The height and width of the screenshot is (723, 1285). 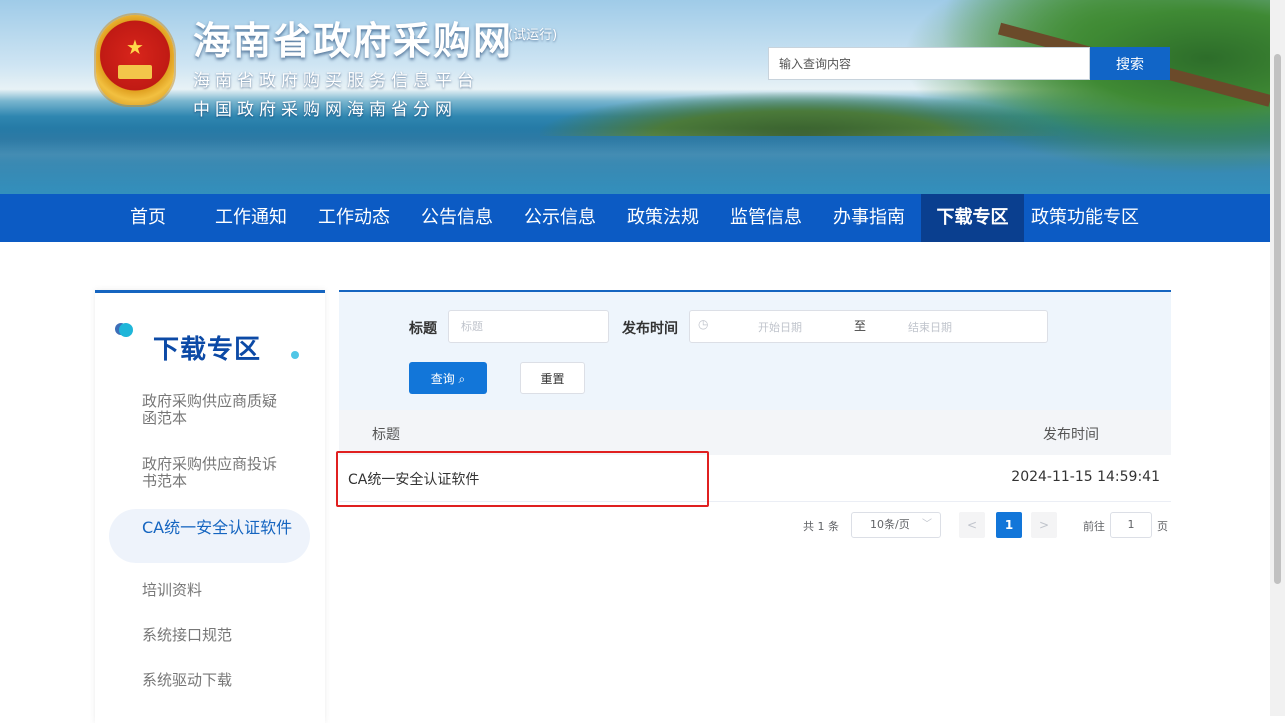 What do you see at coordinates (212, 473) in the screenshot?
I see `sidebar-item-complaint-template: 政府采购供应商投诉书范本` at bounding box center [212, 473].